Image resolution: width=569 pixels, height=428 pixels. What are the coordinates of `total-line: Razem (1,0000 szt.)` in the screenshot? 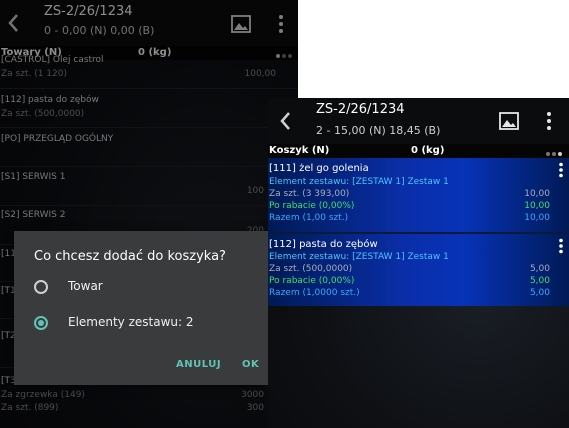 It's located at (314, 293).